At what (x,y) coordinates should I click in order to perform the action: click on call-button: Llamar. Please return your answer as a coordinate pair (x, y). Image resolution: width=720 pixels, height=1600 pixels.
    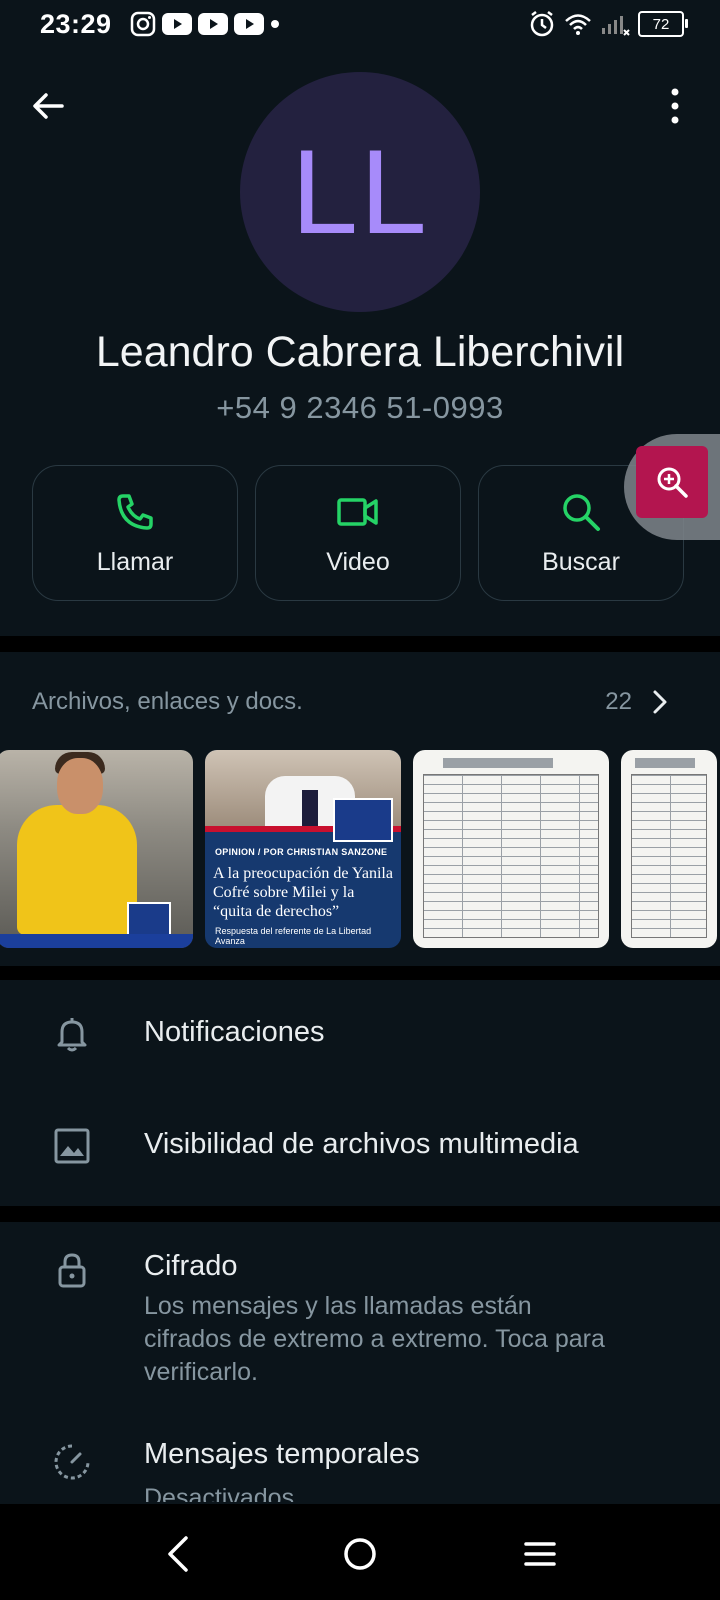
    Looking at the image, I should click on (135, 533).